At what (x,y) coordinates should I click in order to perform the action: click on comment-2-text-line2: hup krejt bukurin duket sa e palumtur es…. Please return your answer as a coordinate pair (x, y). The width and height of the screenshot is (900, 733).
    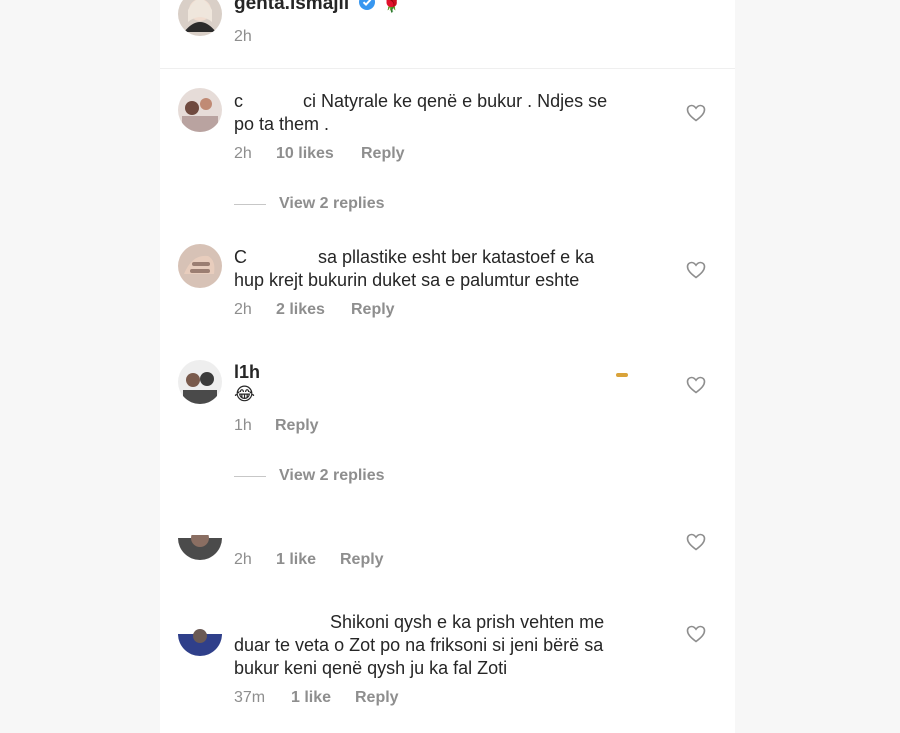
    Looking at the image, I should click on (407, 280).